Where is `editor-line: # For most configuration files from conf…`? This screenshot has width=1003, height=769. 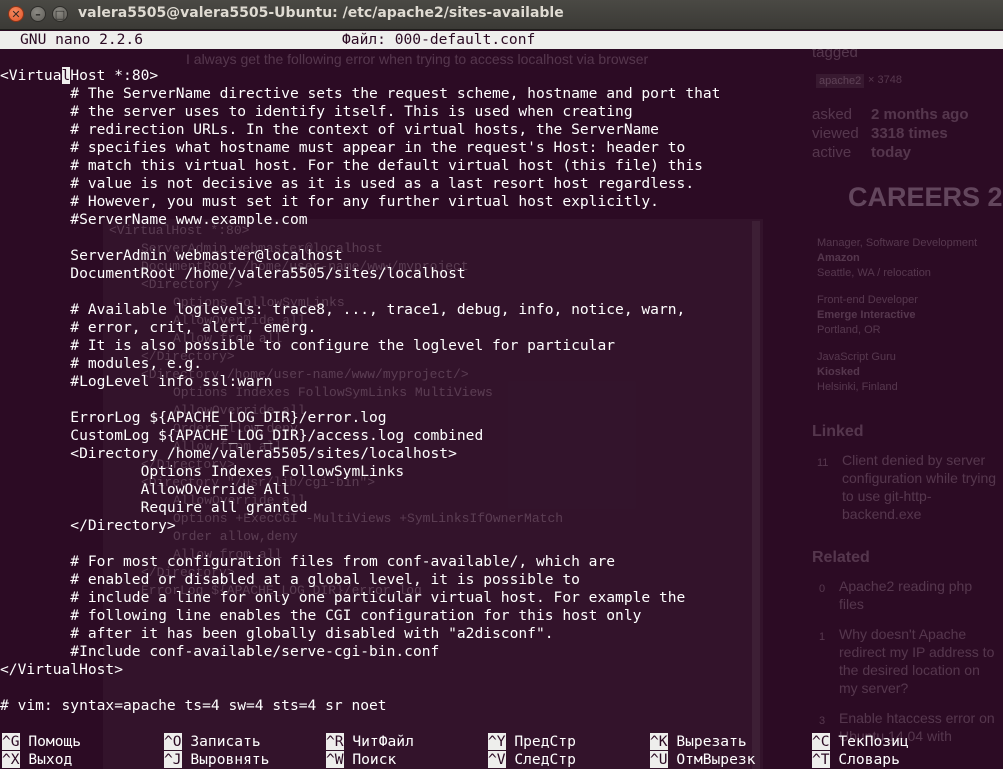 editor-line: # For most configuration files from conf… is located at coordinates (308, 561).